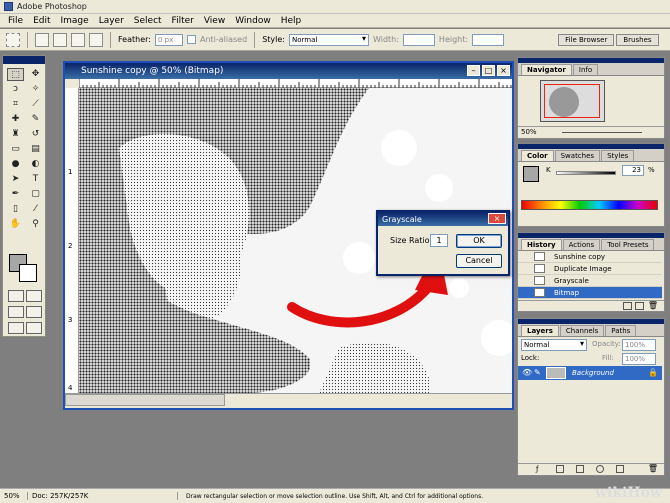  I want to click on trash-icon: 🗑, so click(653, 305).